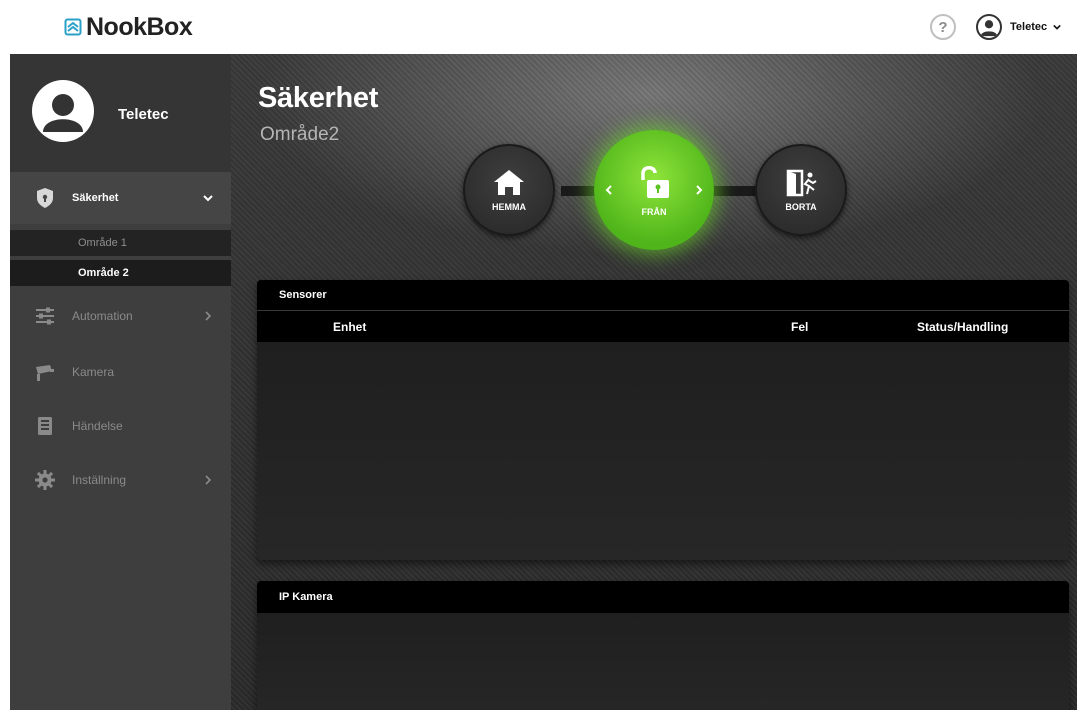 This screenshot has height=710, width=1077. Describe the element at coordinates (73, 27) in the screenshot. I see `logo-icon` at that location.